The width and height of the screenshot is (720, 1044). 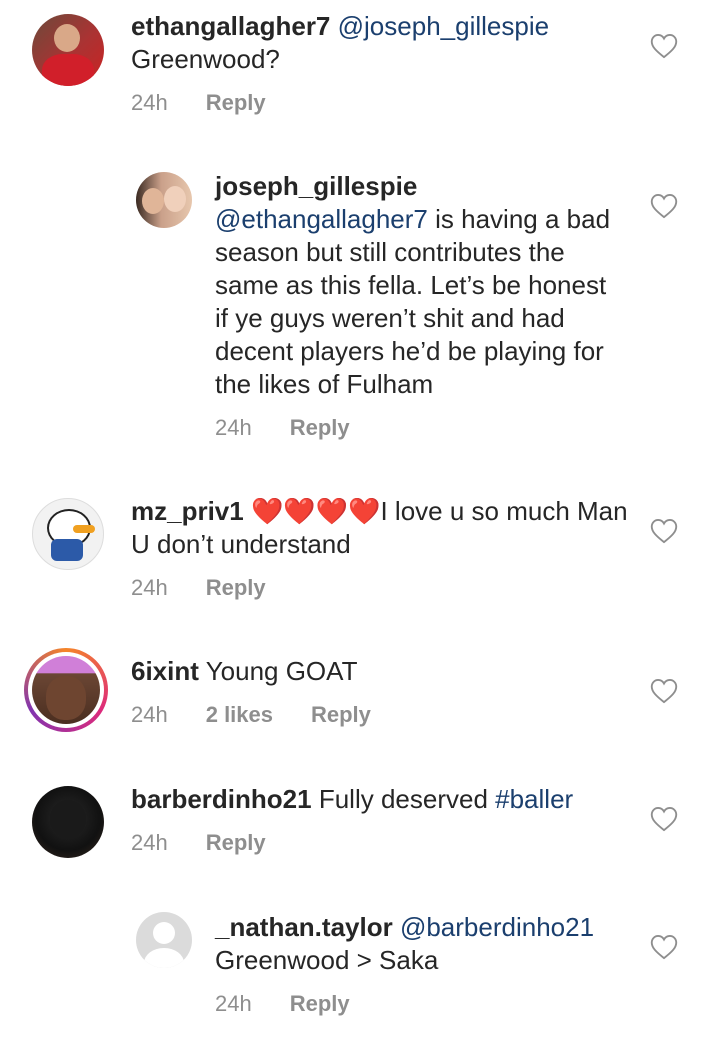 What do you see at coordinates (316, 186) in the screenshot?
I see `comment-username: joseph_gillespie` at bounding box center [316, 186].